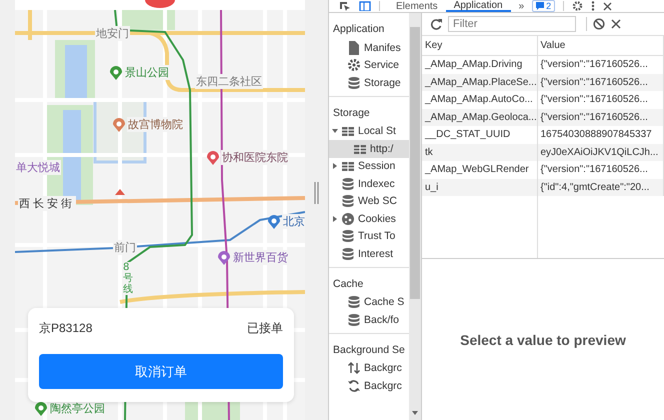 The image size is (664, 420). Describe the element at coordinates (369, 201) in the screenshot. I see `sidebar-item: Web SC` at that location.